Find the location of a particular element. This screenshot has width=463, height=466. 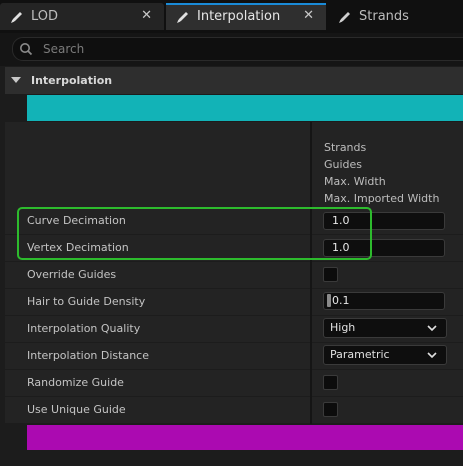

highlight-box is located at coordinates (194, 233).